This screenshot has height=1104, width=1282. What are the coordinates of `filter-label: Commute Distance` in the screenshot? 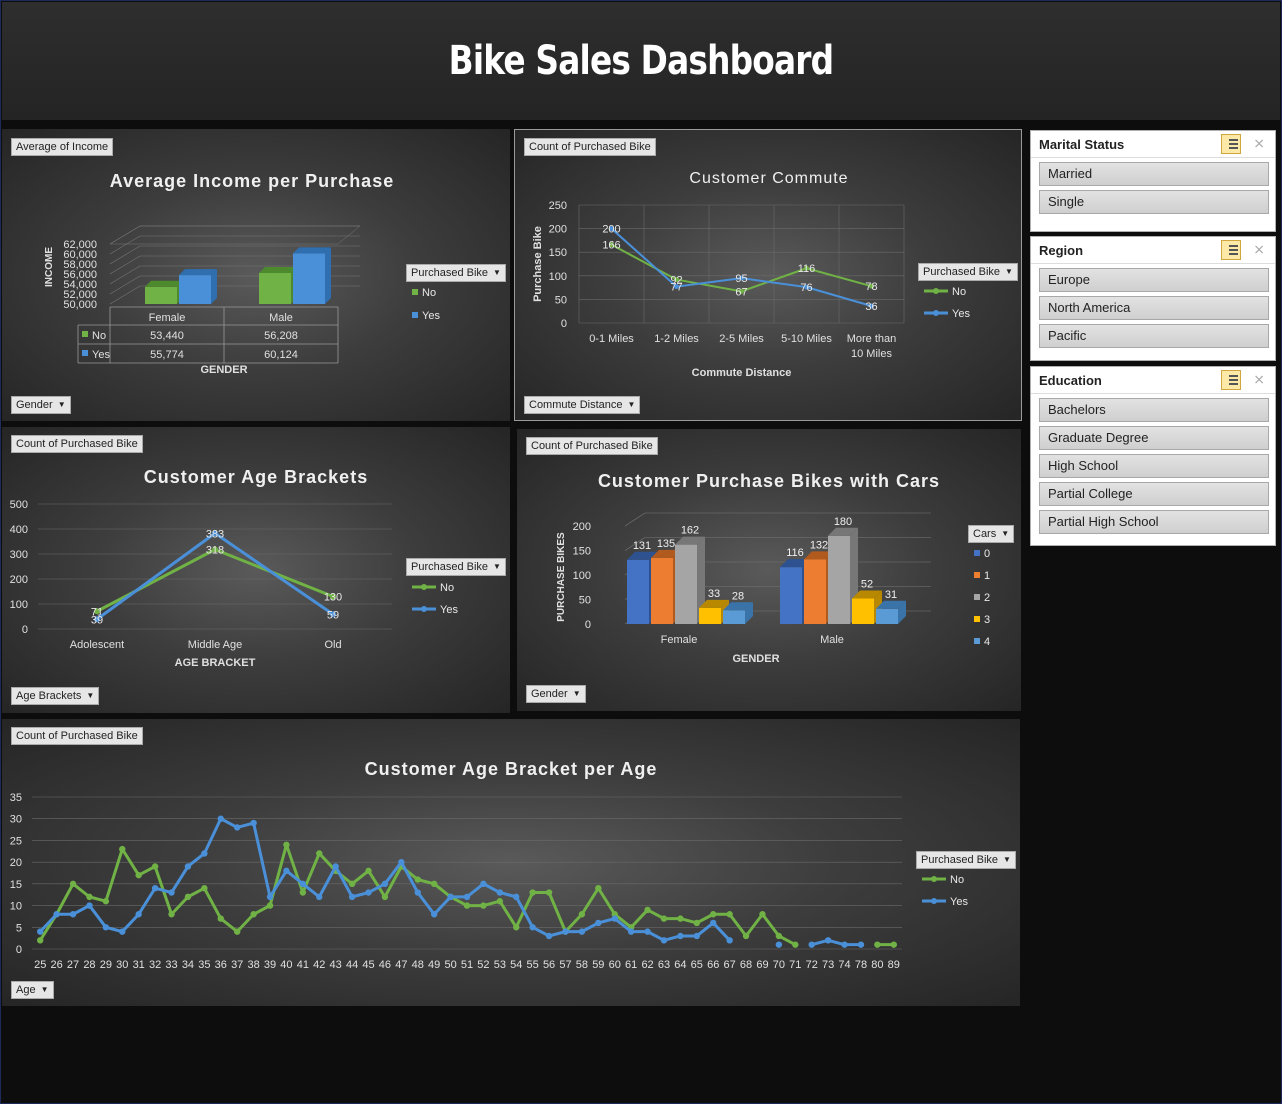 It's located at (576, 405).